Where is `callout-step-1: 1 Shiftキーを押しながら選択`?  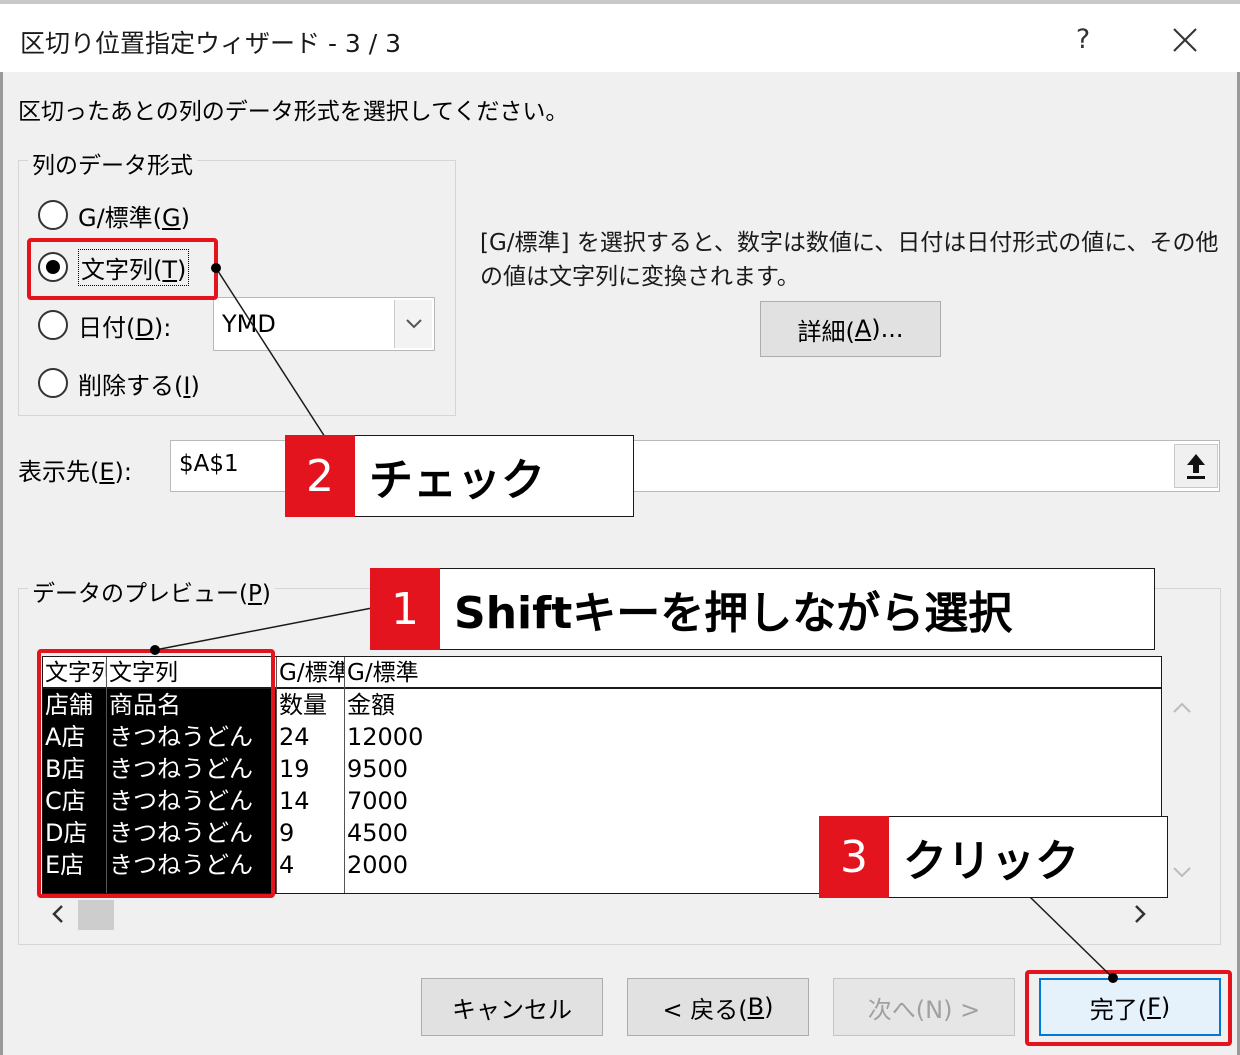
callout-step-1: 1 Shiftキーを押しながら選択 is located at coordinates (762, 609).